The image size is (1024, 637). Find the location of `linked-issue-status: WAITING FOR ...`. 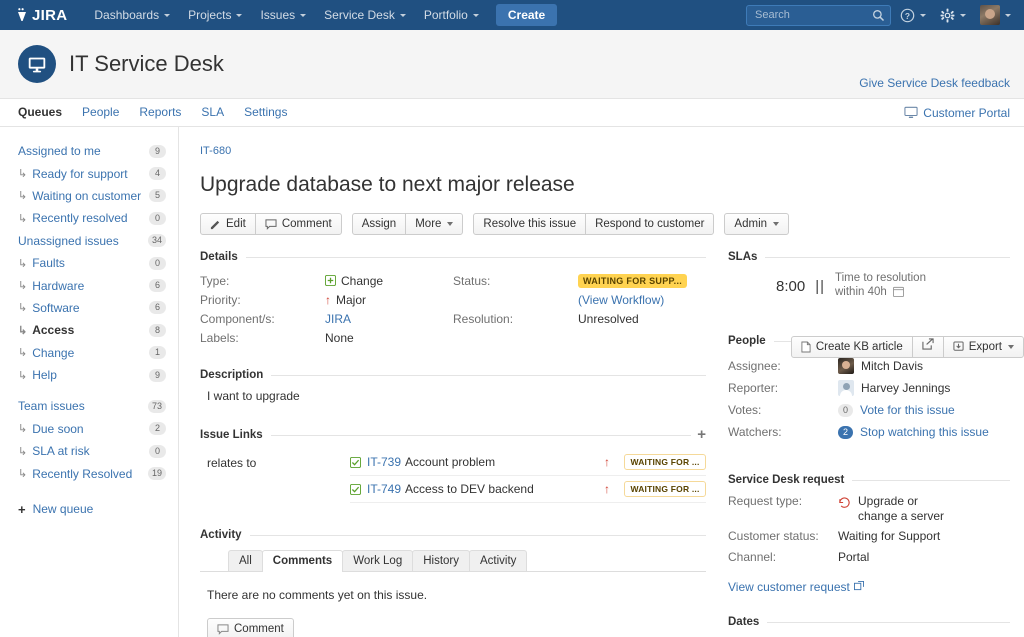

linked-issue-status: WAITING FOR ... is located at coordinates (665, 462).